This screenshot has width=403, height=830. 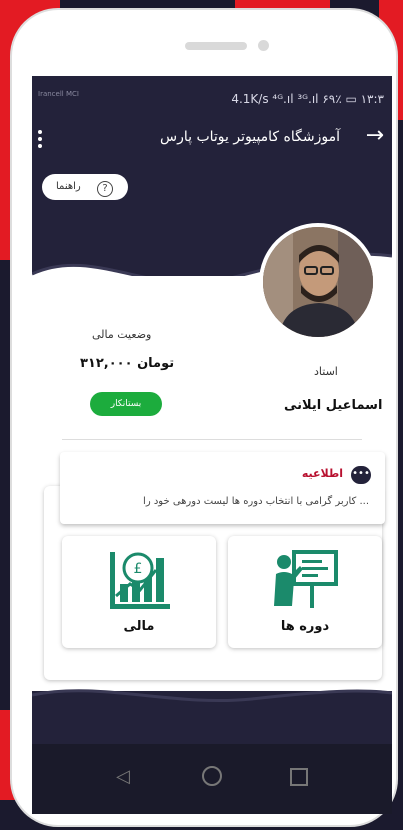 What do you see at coordinates (333, 405) in the screenshot?
I see `user-name: اسماعیل ایلانی` at bounding box center [333, 405].